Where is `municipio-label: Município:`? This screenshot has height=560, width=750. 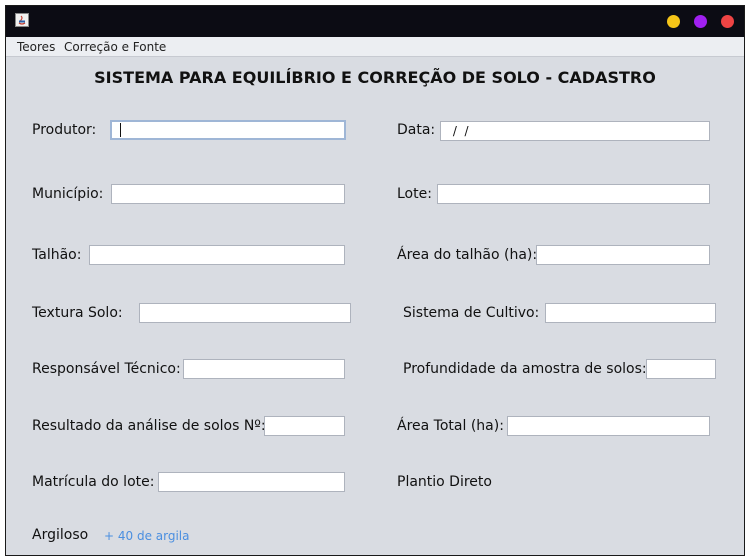
municipio-label: Município: is located at coordinates (68, 194).